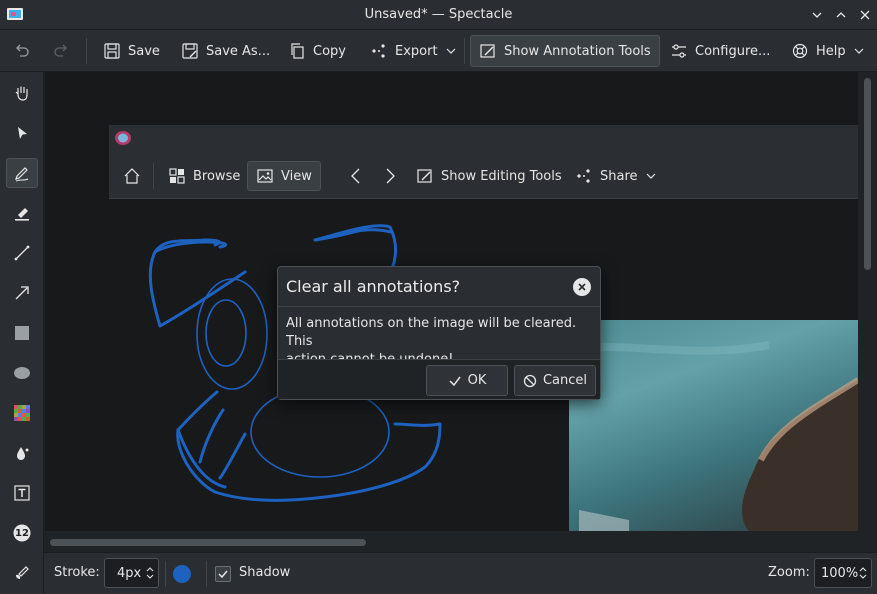 The width and height of the screenshot is (877, 594). I want to click on export-button: Export, so click(413, 51).